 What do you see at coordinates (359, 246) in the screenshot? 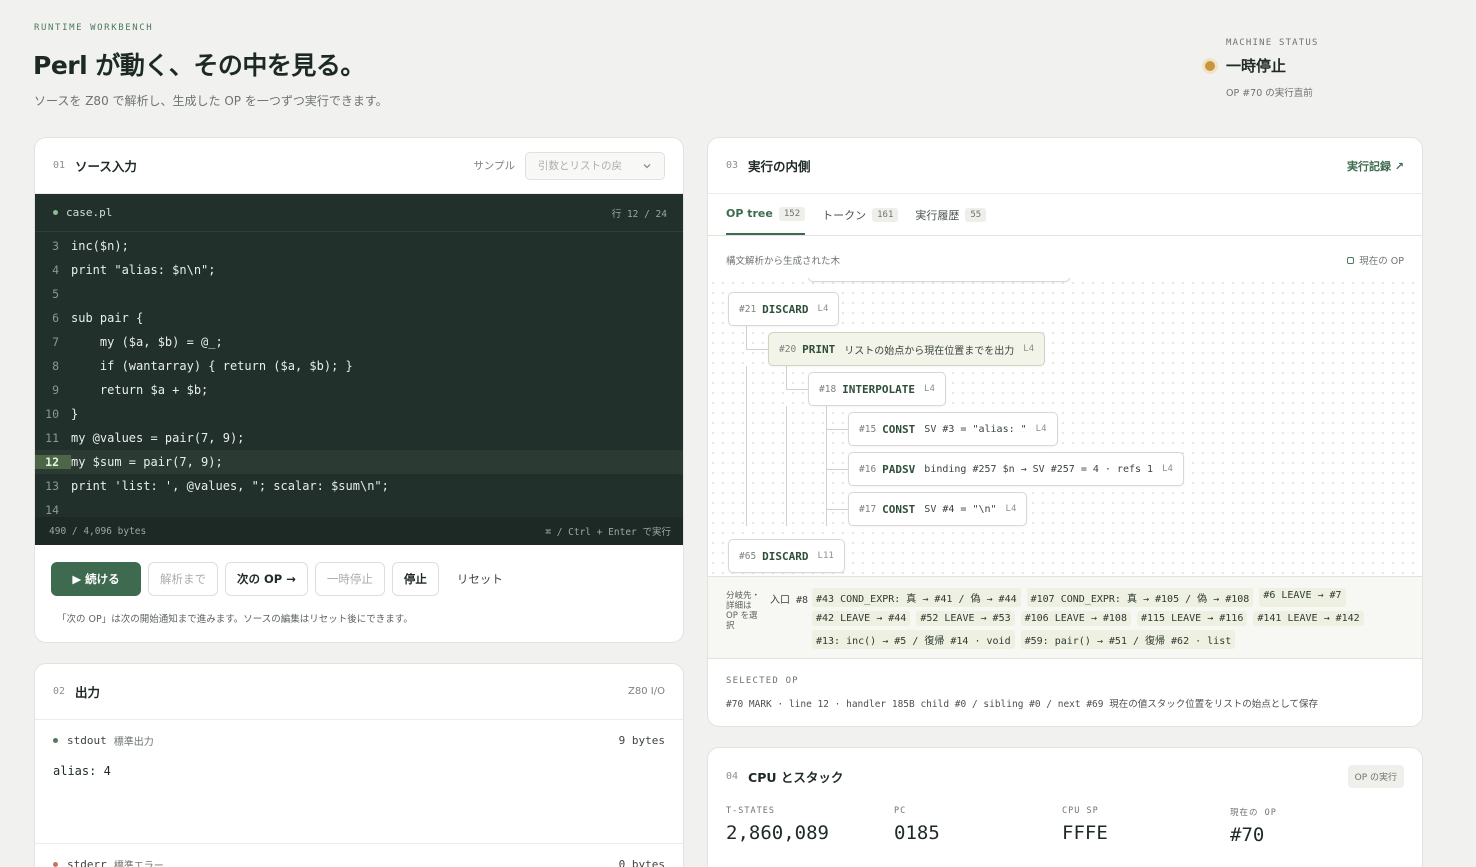
I see `code-line: 3 inc($n);` at bounding box center [359, 246].